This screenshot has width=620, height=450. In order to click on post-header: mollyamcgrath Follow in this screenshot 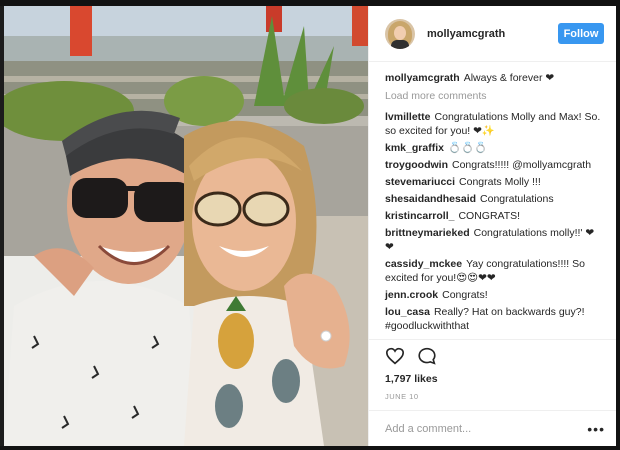, I will do `click(492, 34)`.